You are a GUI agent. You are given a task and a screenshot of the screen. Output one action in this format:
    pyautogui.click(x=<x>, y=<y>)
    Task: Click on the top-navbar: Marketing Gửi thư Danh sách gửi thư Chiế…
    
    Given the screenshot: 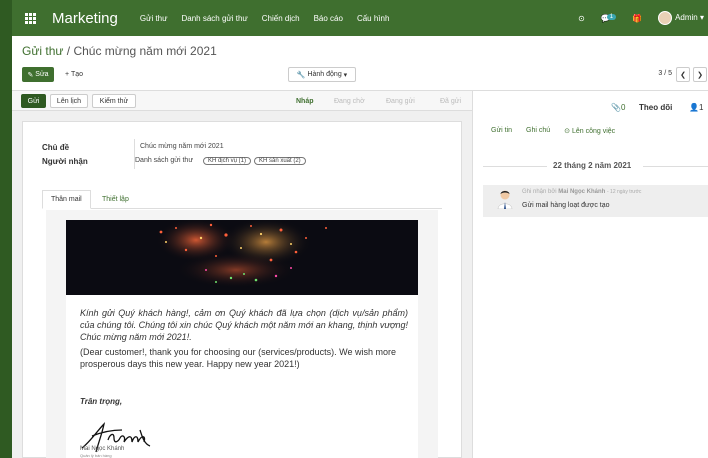 What is the action you would take?
    pyautogui.click(x=354, y=18)
    